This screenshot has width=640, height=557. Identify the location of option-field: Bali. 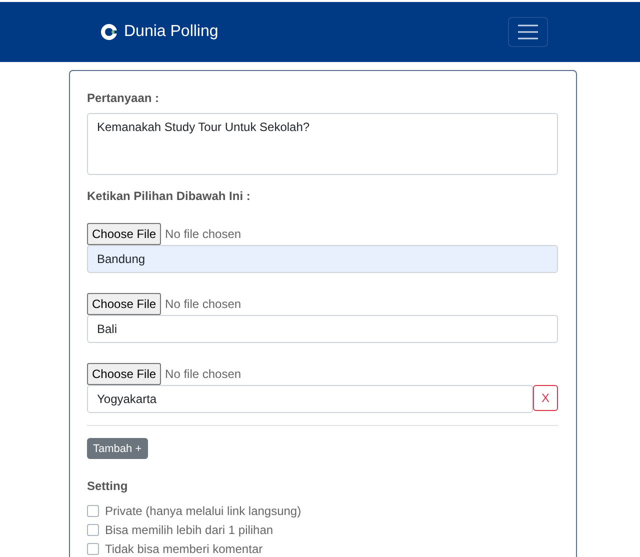
(322, 329).